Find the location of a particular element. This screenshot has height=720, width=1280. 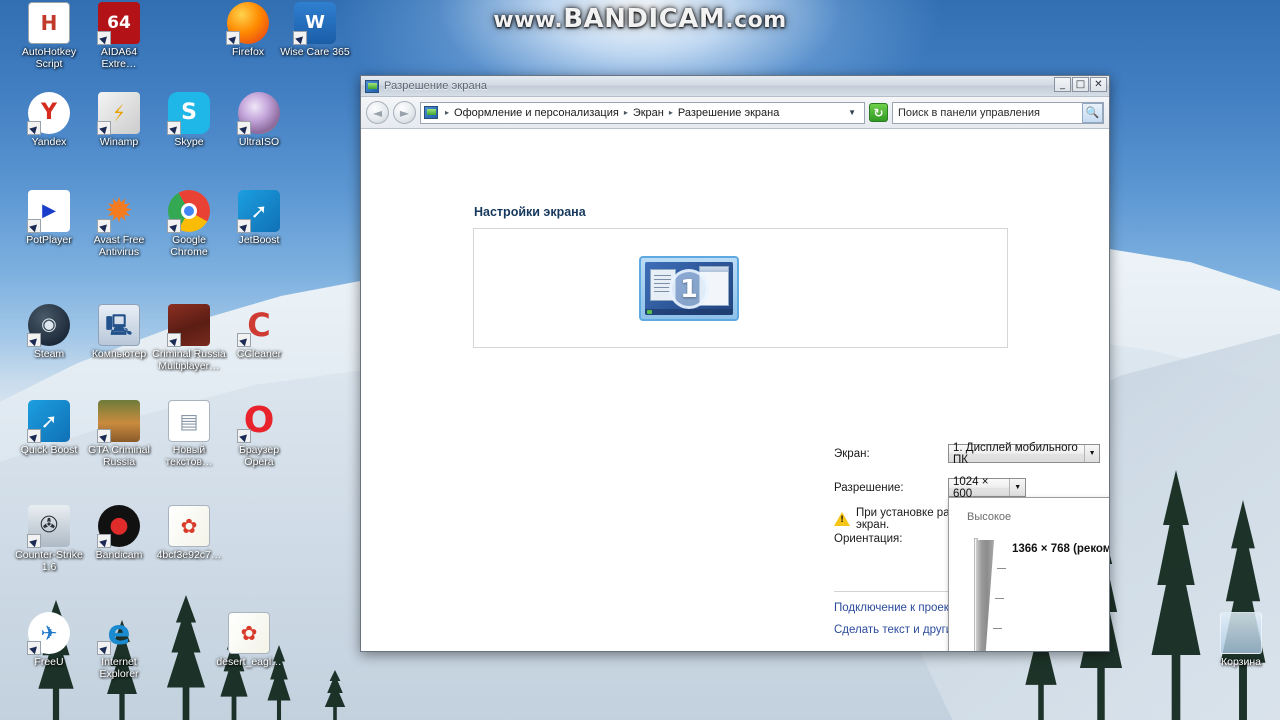

screen-label: Экран: is located at coordinates (852, 454).